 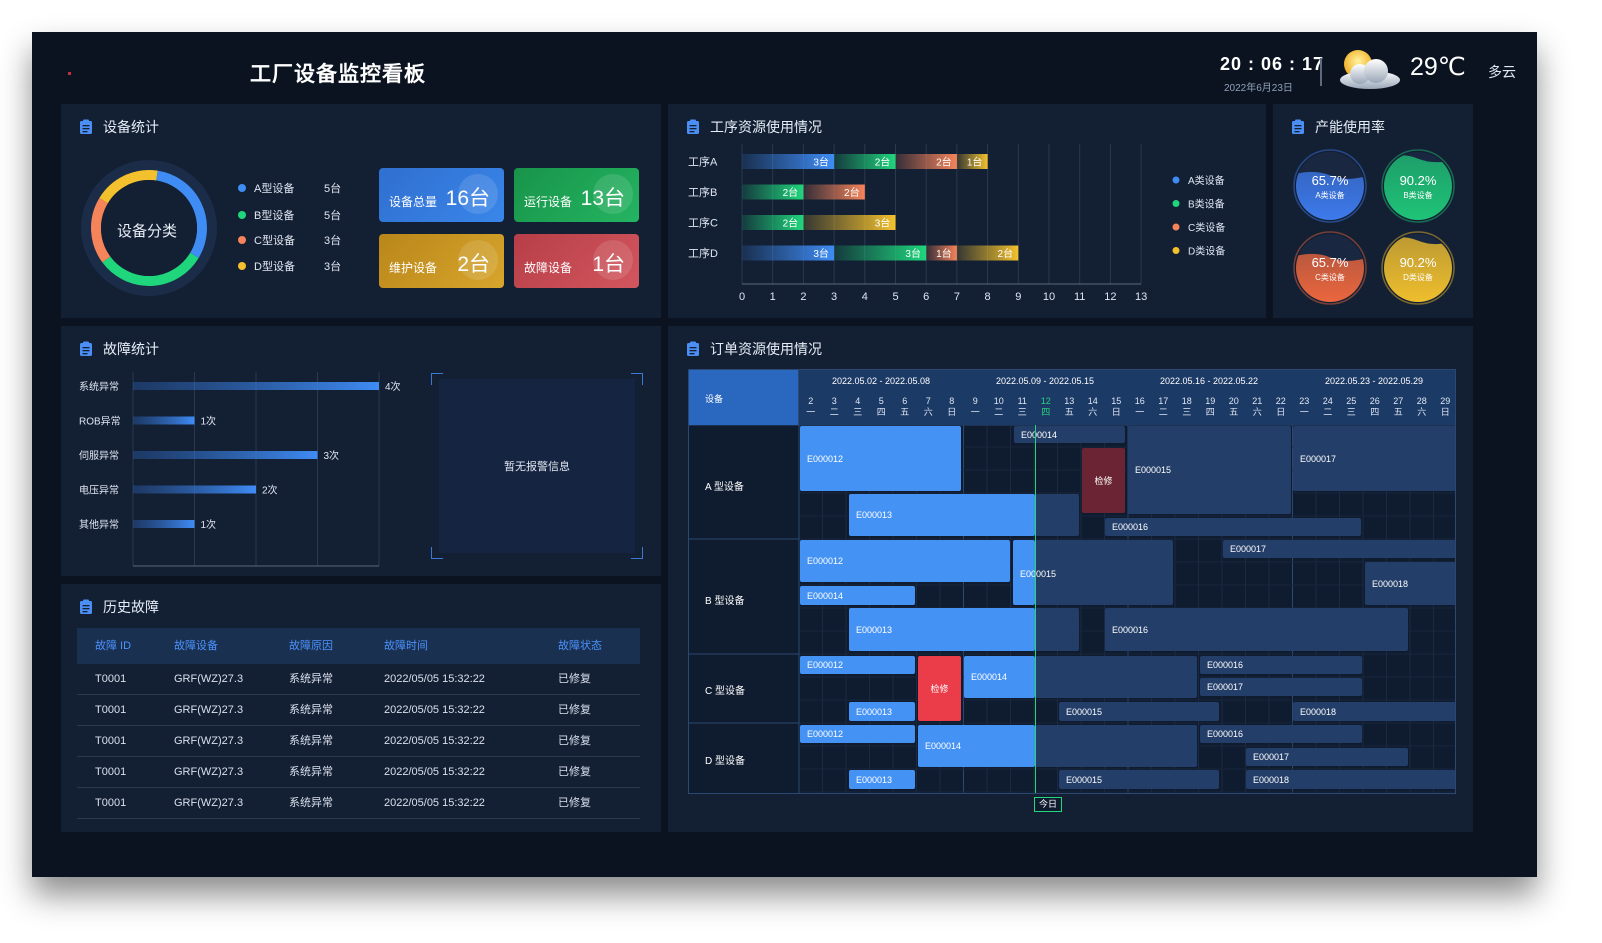 I want to click on day-number: 9, so click(x=975, y=401).